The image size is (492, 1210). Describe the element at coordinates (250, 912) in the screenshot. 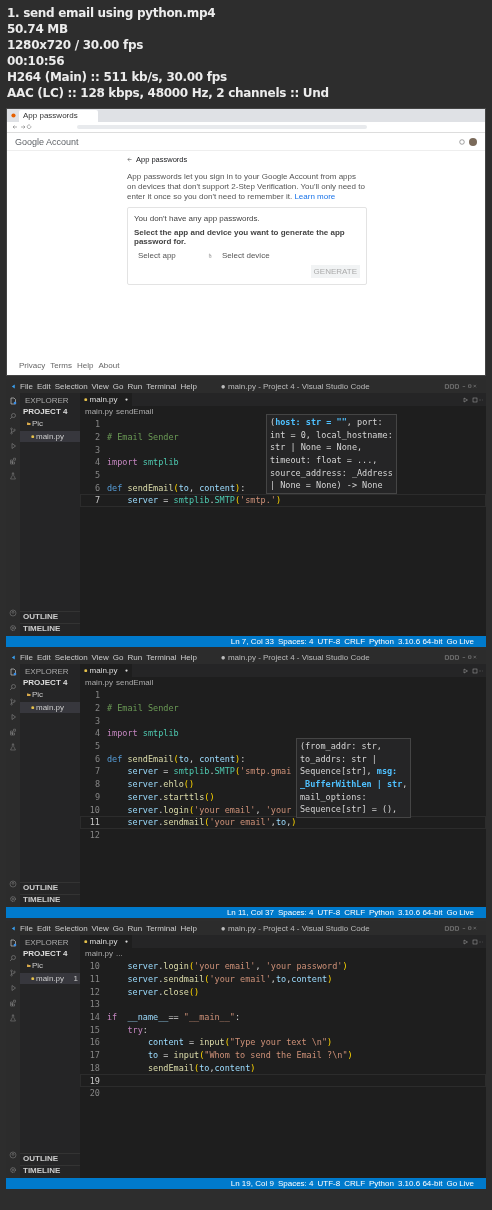

I see `status-item: Ln 11, Col 37` at that location.